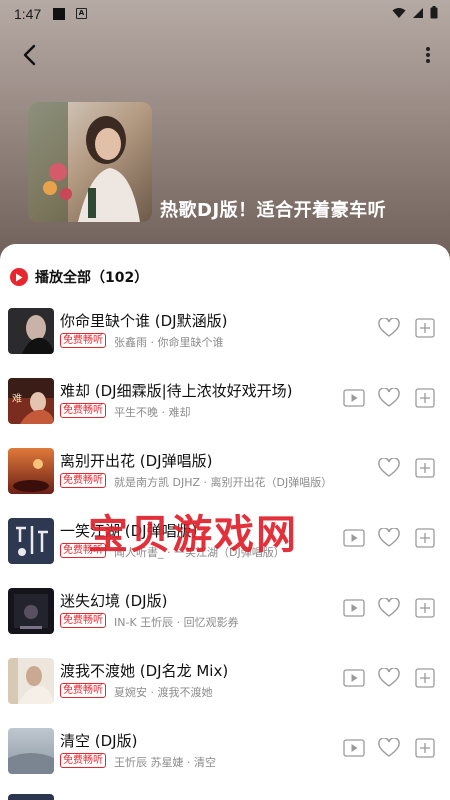 The height and width of the screenshot is (800, 450). I want to click on notification-icon, so click(59, 14).